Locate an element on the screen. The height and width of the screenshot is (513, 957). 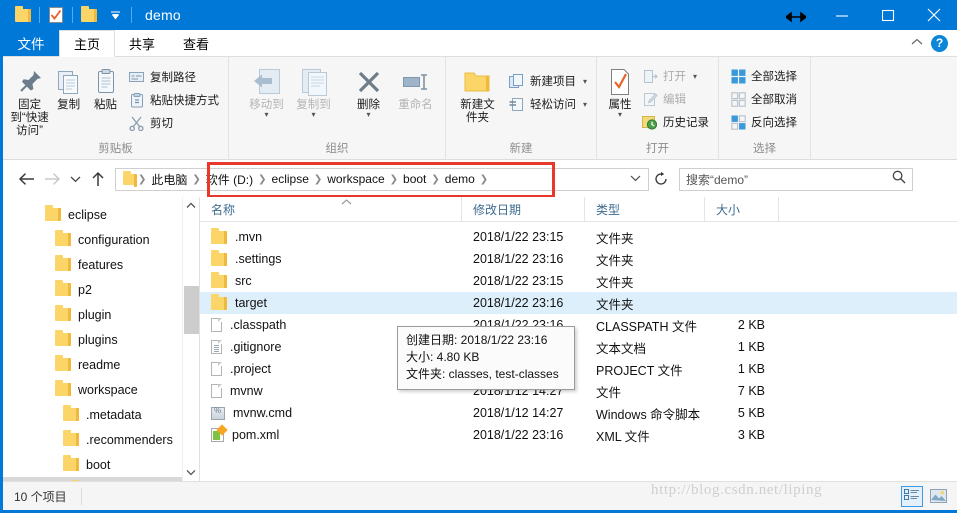
open-button: 打开 ▾ is located at coordinates (675, 76).